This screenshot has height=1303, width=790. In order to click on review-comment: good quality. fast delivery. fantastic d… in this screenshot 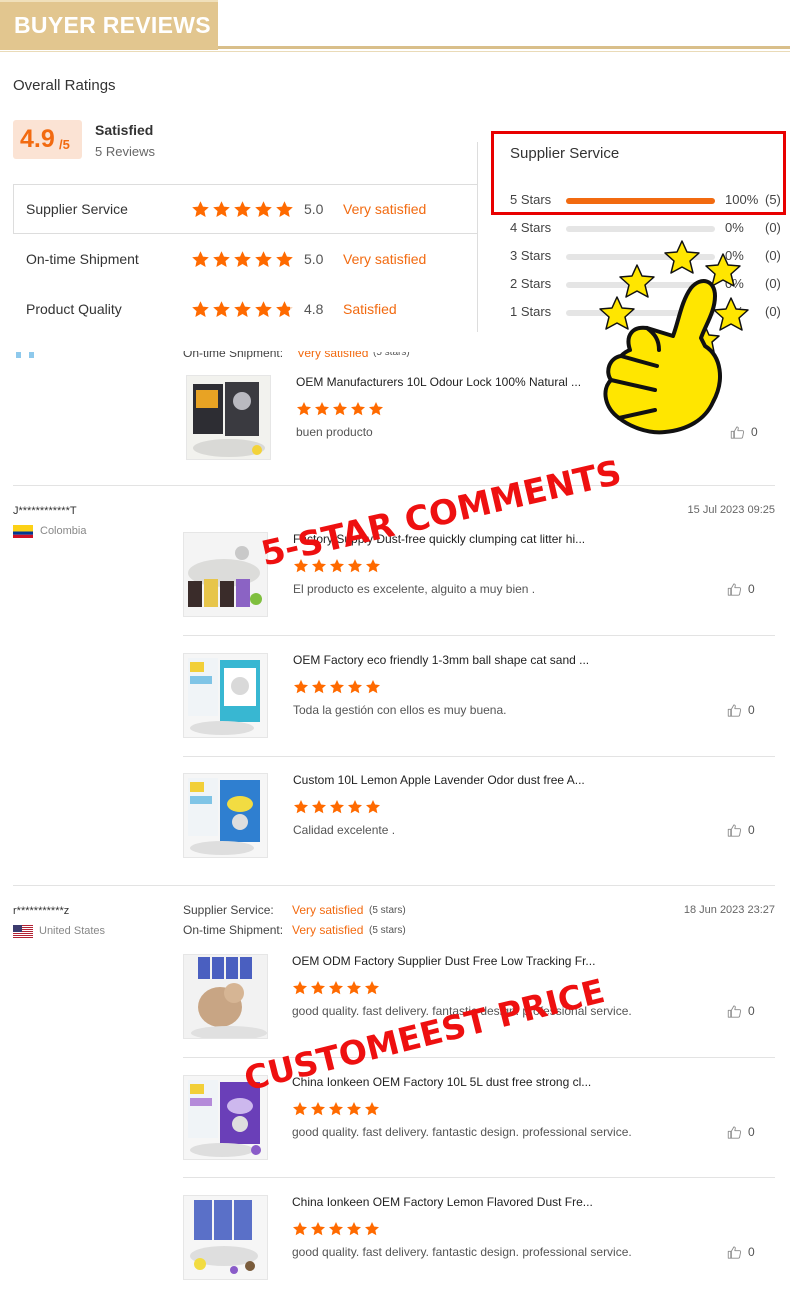, I will do `click(462, 1132)`.